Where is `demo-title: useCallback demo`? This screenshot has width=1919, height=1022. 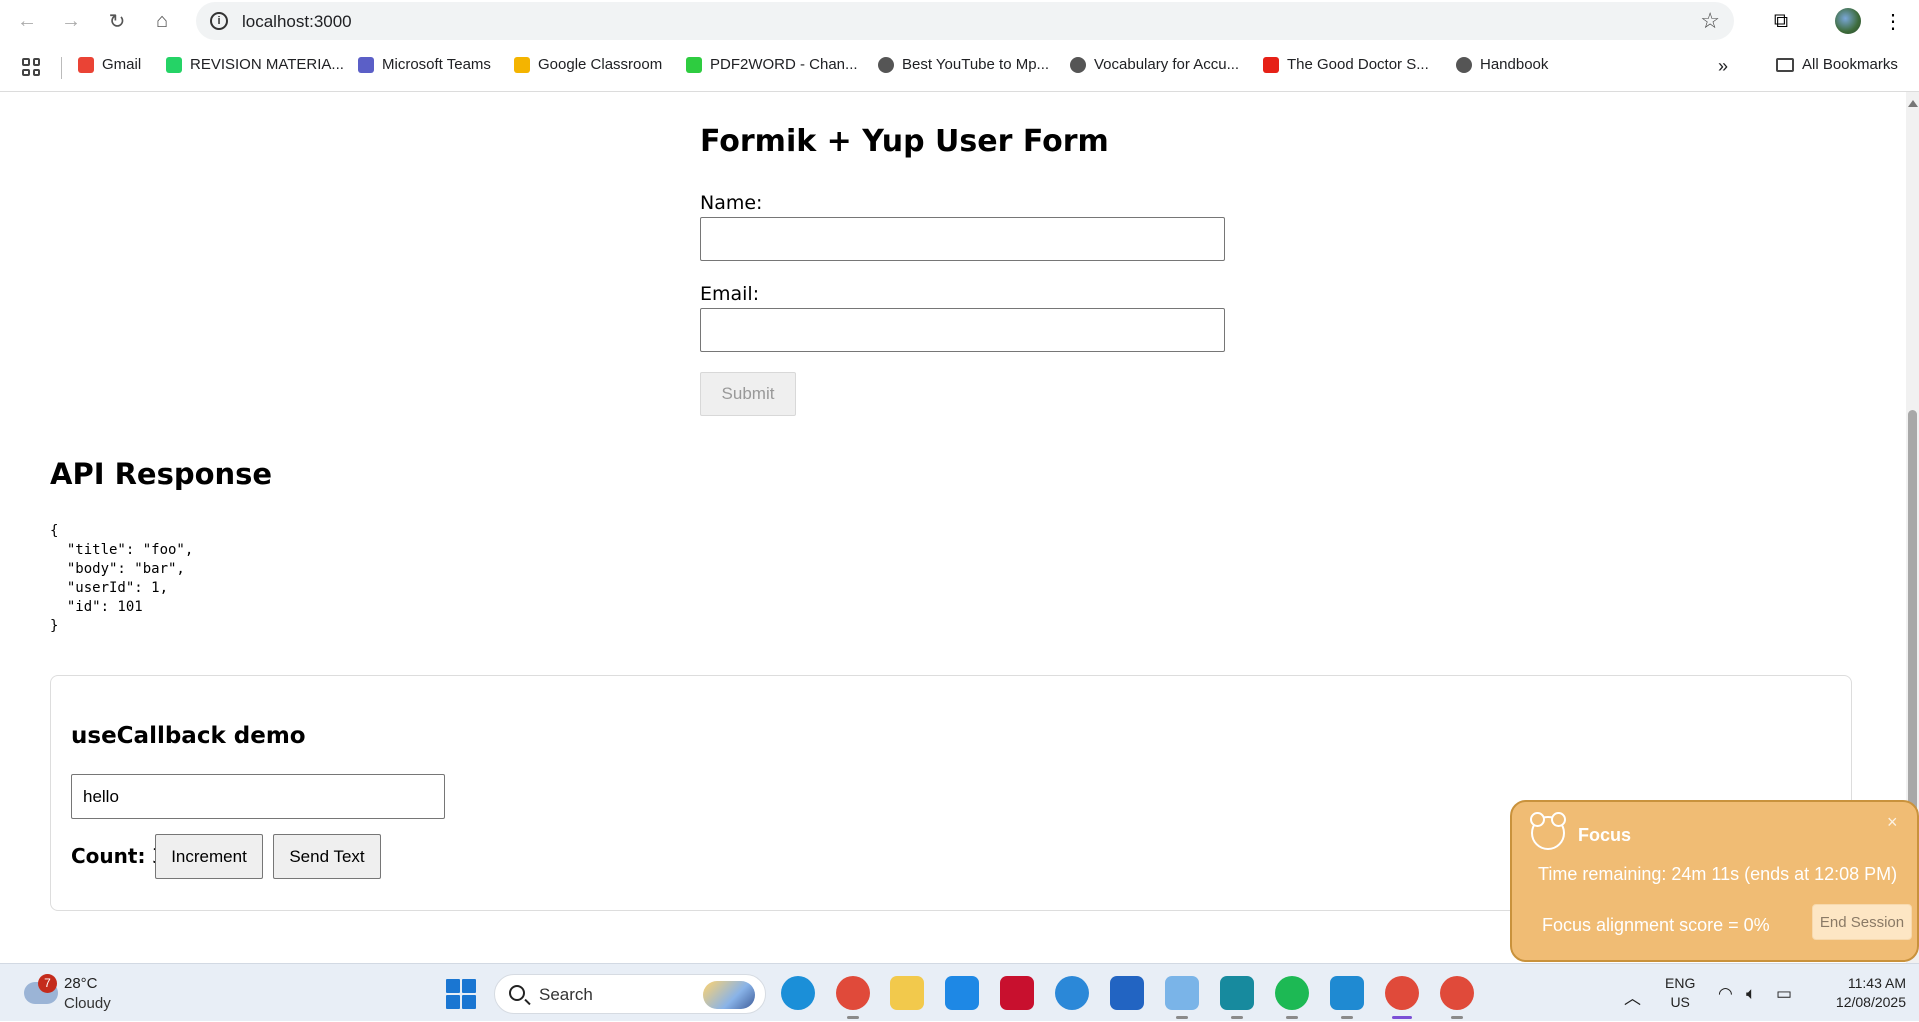
demo-title: useCallback demo is located at coordinates (188, 736).